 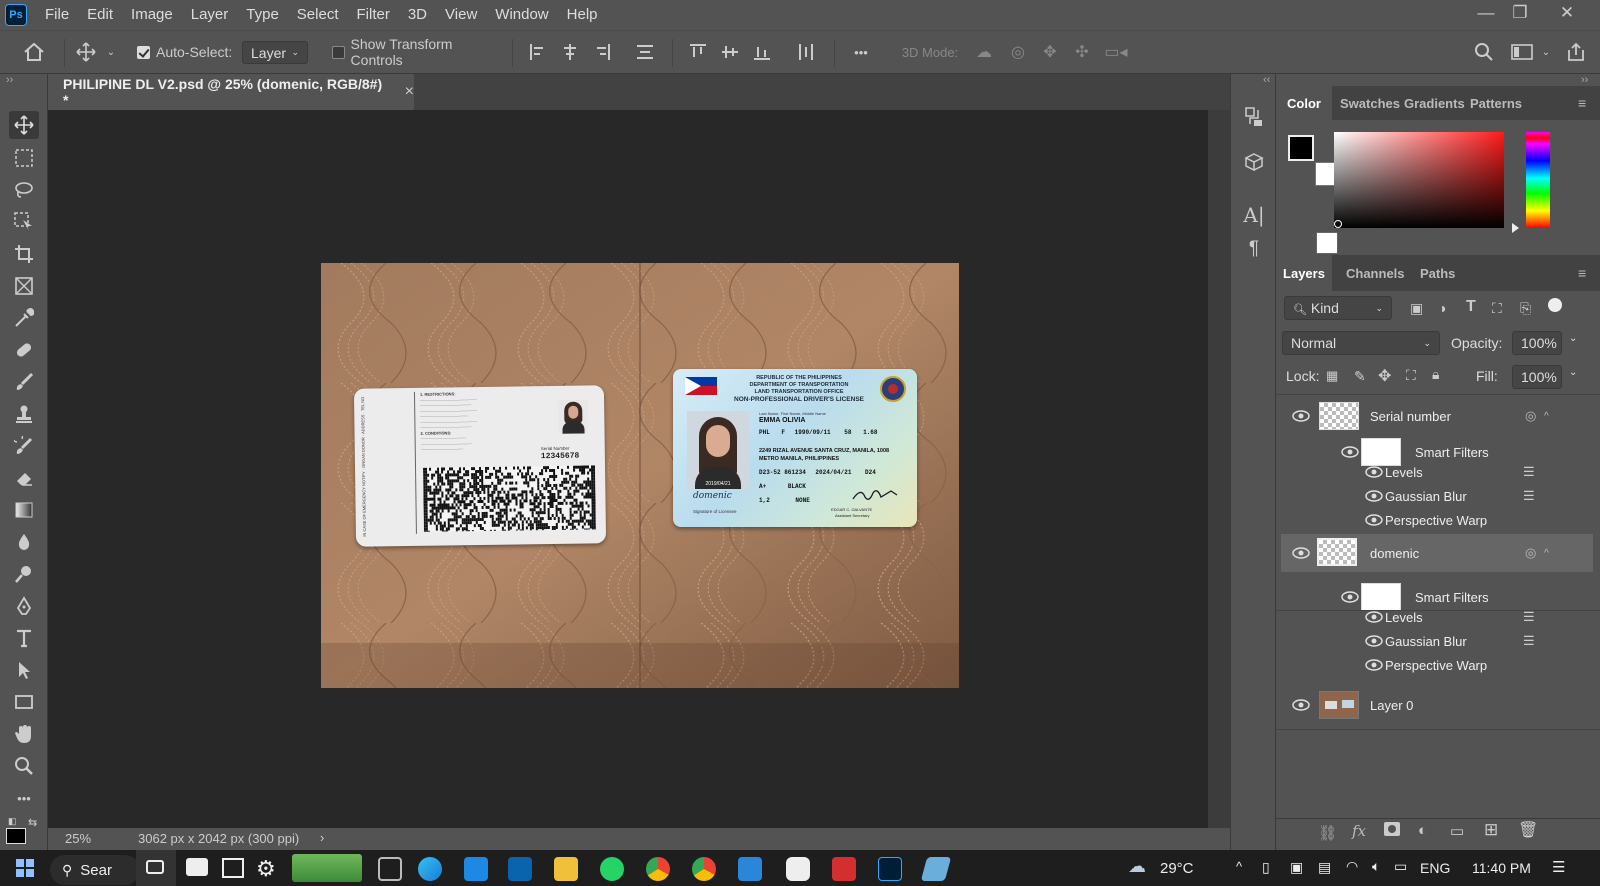 I want to click on lock-position-icon: ✥, so click(x=1386, y=375).